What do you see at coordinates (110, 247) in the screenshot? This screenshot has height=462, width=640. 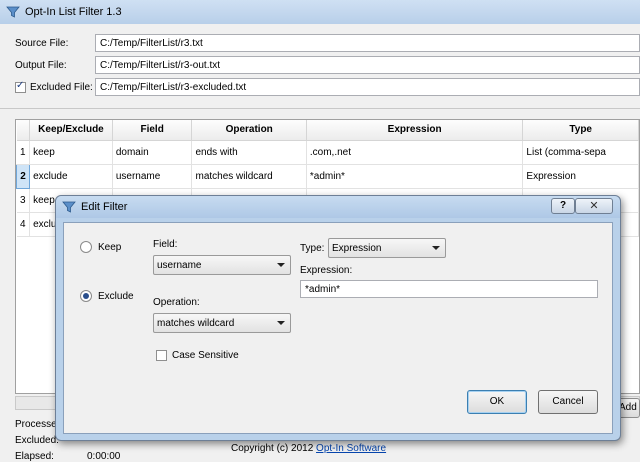 I see `keep-radio-label: Keep` at bounding box center [110, 247].